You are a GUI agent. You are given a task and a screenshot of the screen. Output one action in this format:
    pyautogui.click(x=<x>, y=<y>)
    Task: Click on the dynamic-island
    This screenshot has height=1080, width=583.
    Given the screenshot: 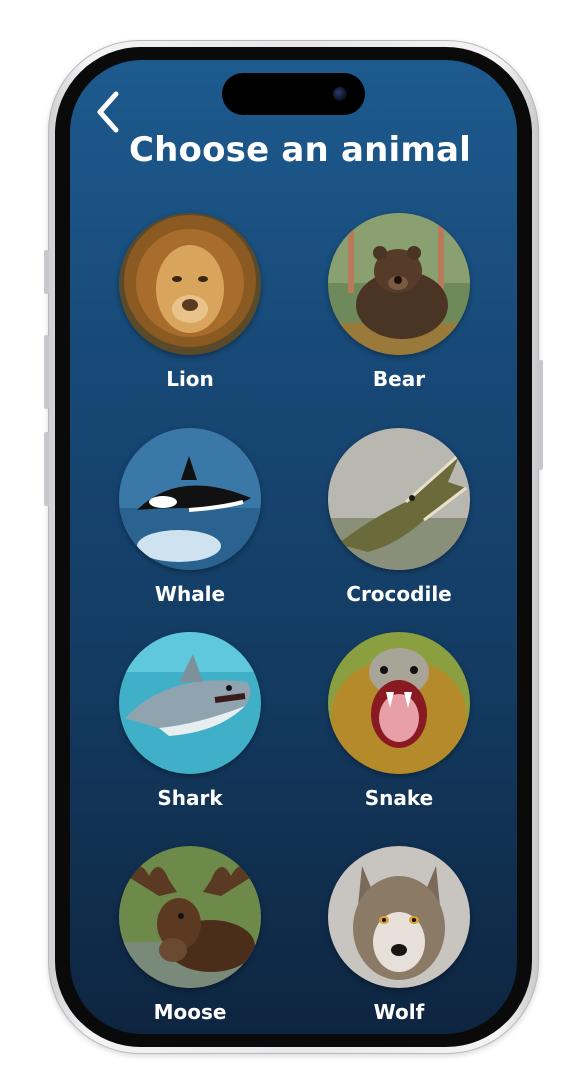 What is the action you would take?
    pyautogui.click(x=293, y=94)
    